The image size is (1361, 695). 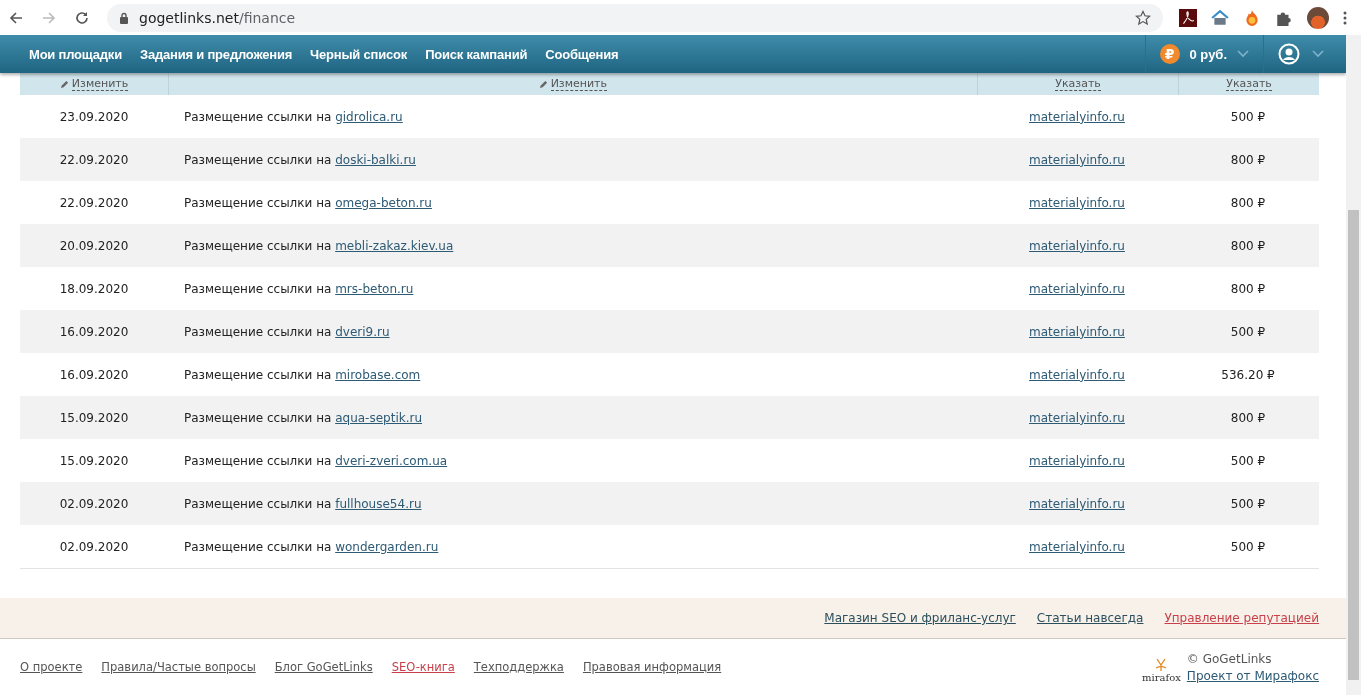 What do you see at coordinates (391, 460) in the screenshot?
I see `site-link: dveri-zveri.com.ua` at bounding box center [391, 460].